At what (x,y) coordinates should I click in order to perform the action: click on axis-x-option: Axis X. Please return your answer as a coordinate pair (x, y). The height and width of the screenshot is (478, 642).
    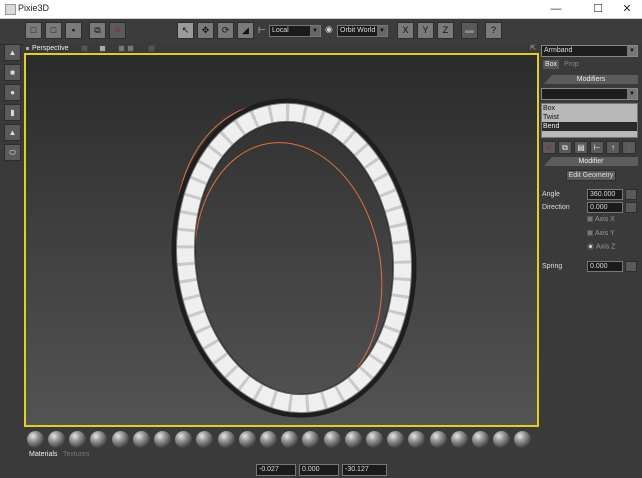
    Looking at the image, I should click on (601, 219).